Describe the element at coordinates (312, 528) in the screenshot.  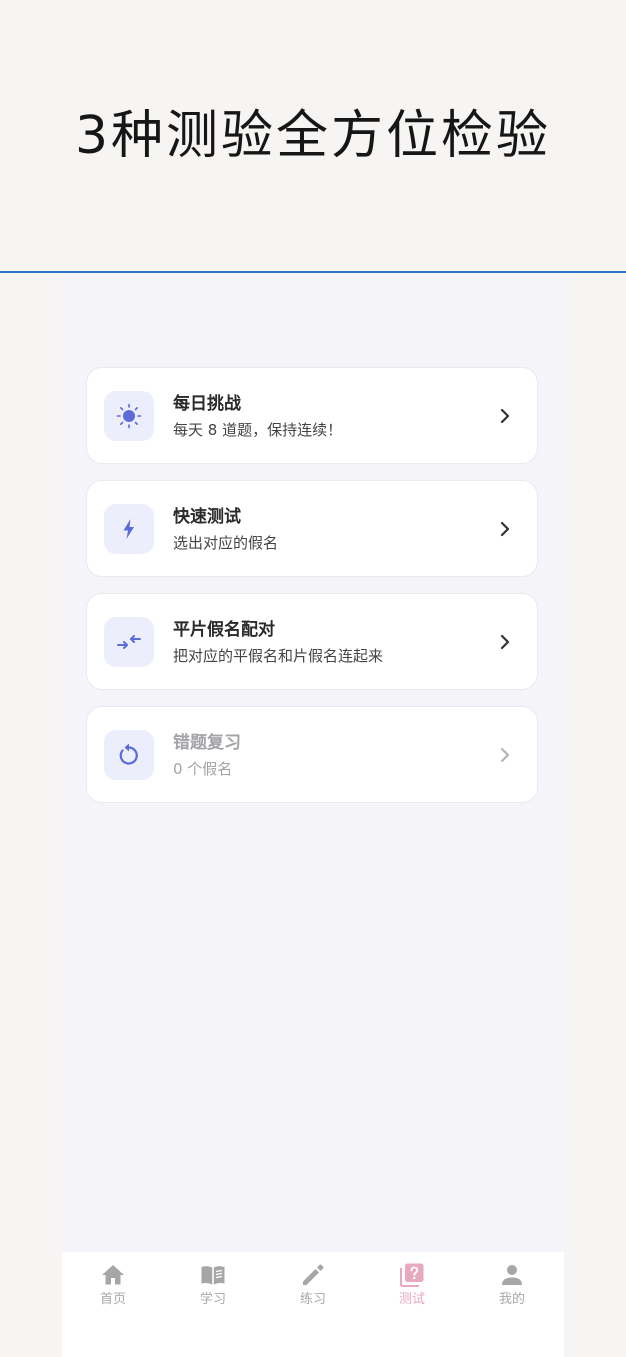
I see `quick-test-card: 快速测试 选出对应的假名` at that location.